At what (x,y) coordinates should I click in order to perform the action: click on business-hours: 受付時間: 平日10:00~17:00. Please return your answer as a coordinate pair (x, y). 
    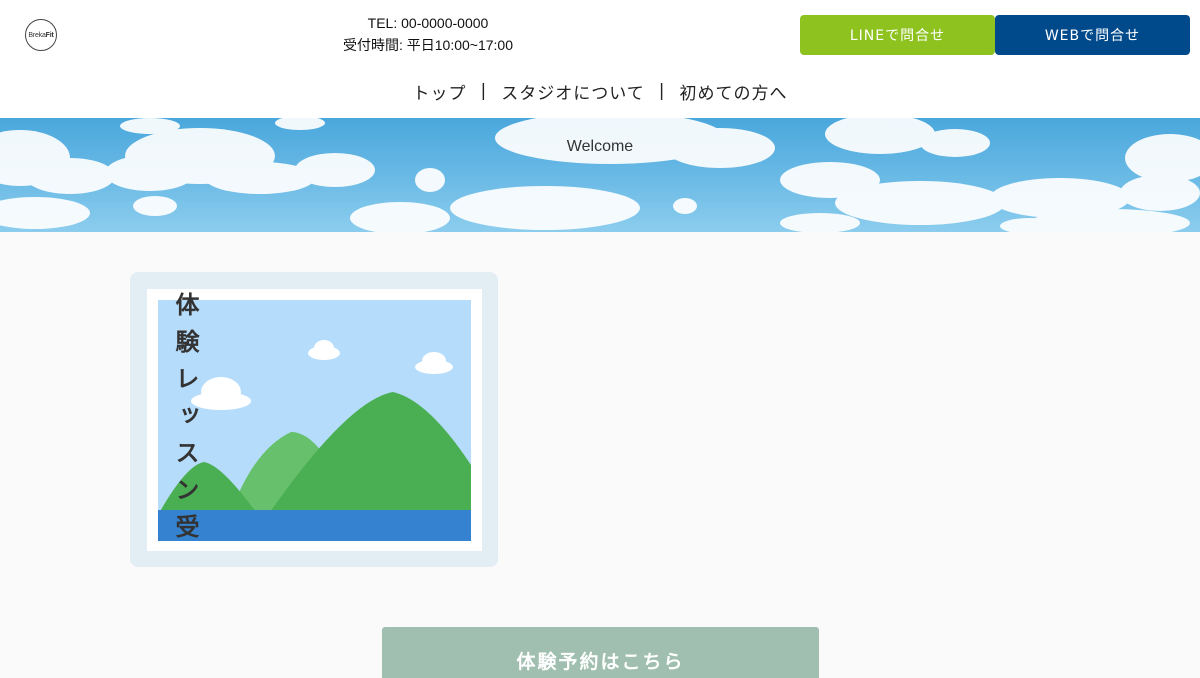
    Looking at the image, I should click on (428, 45).